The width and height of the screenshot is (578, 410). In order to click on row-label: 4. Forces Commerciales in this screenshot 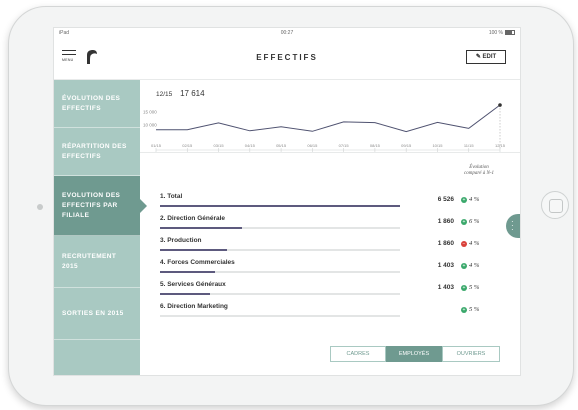, I will do `click(197, 262)`.